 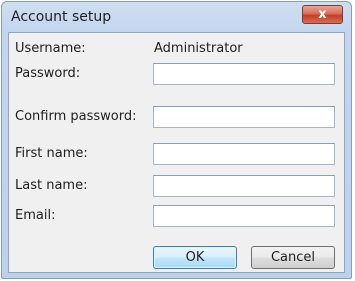 I want to click on username-value: Administrator, so click(x=198, y=48).